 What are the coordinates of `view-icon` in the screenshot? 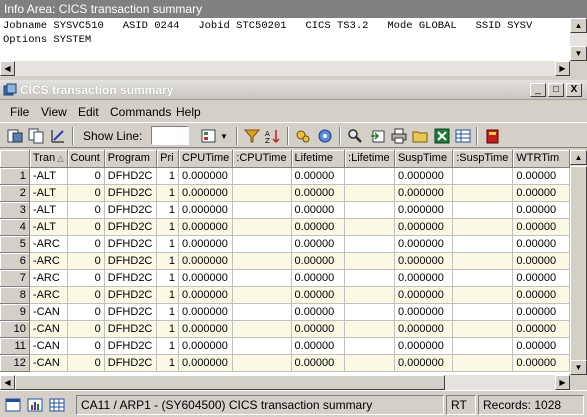 It's located at (13, 405).